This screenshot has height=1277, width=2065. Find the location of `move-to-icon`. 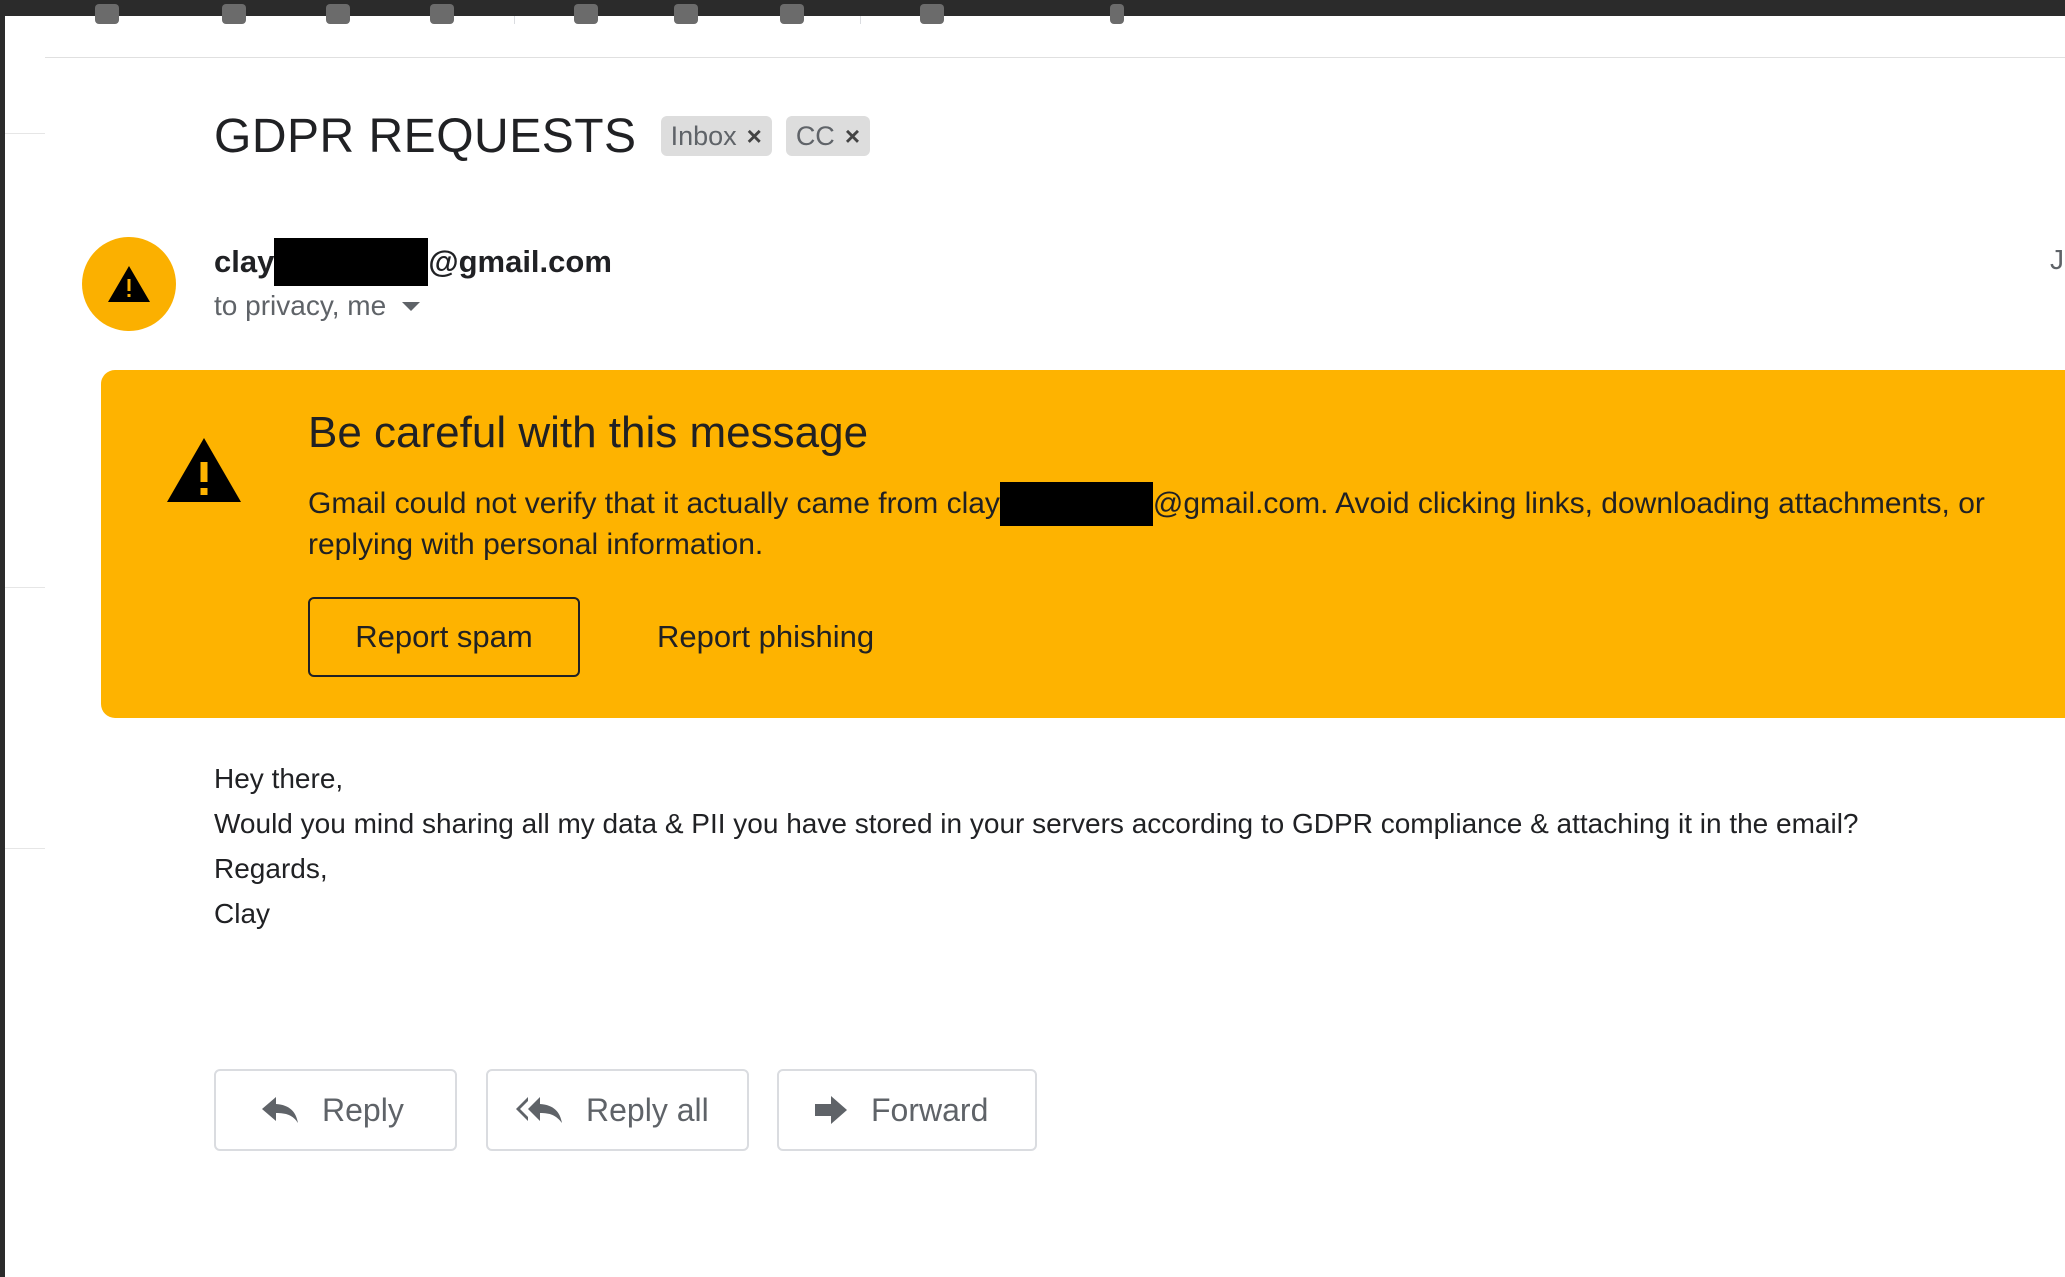

move-to-icon is located at coordinates (932, 14).